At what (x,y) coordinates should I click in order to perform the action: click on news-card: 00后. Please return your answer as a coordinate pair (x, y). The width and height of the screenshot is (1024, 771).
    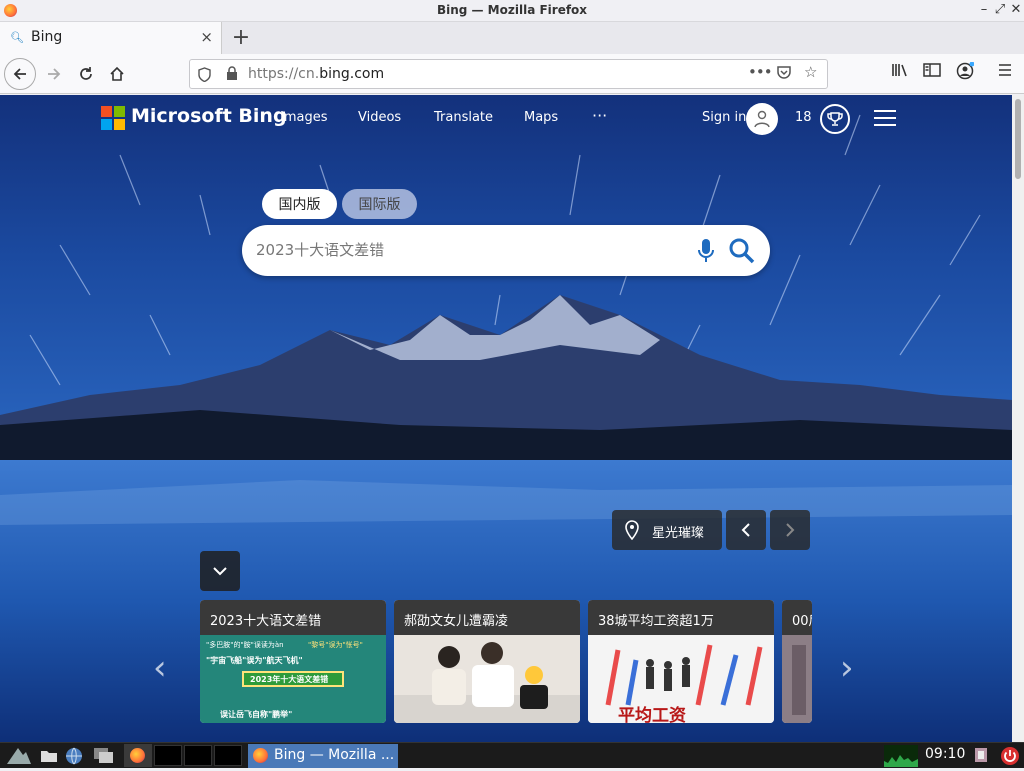
    Looking at the image, I should click on (797, 661).